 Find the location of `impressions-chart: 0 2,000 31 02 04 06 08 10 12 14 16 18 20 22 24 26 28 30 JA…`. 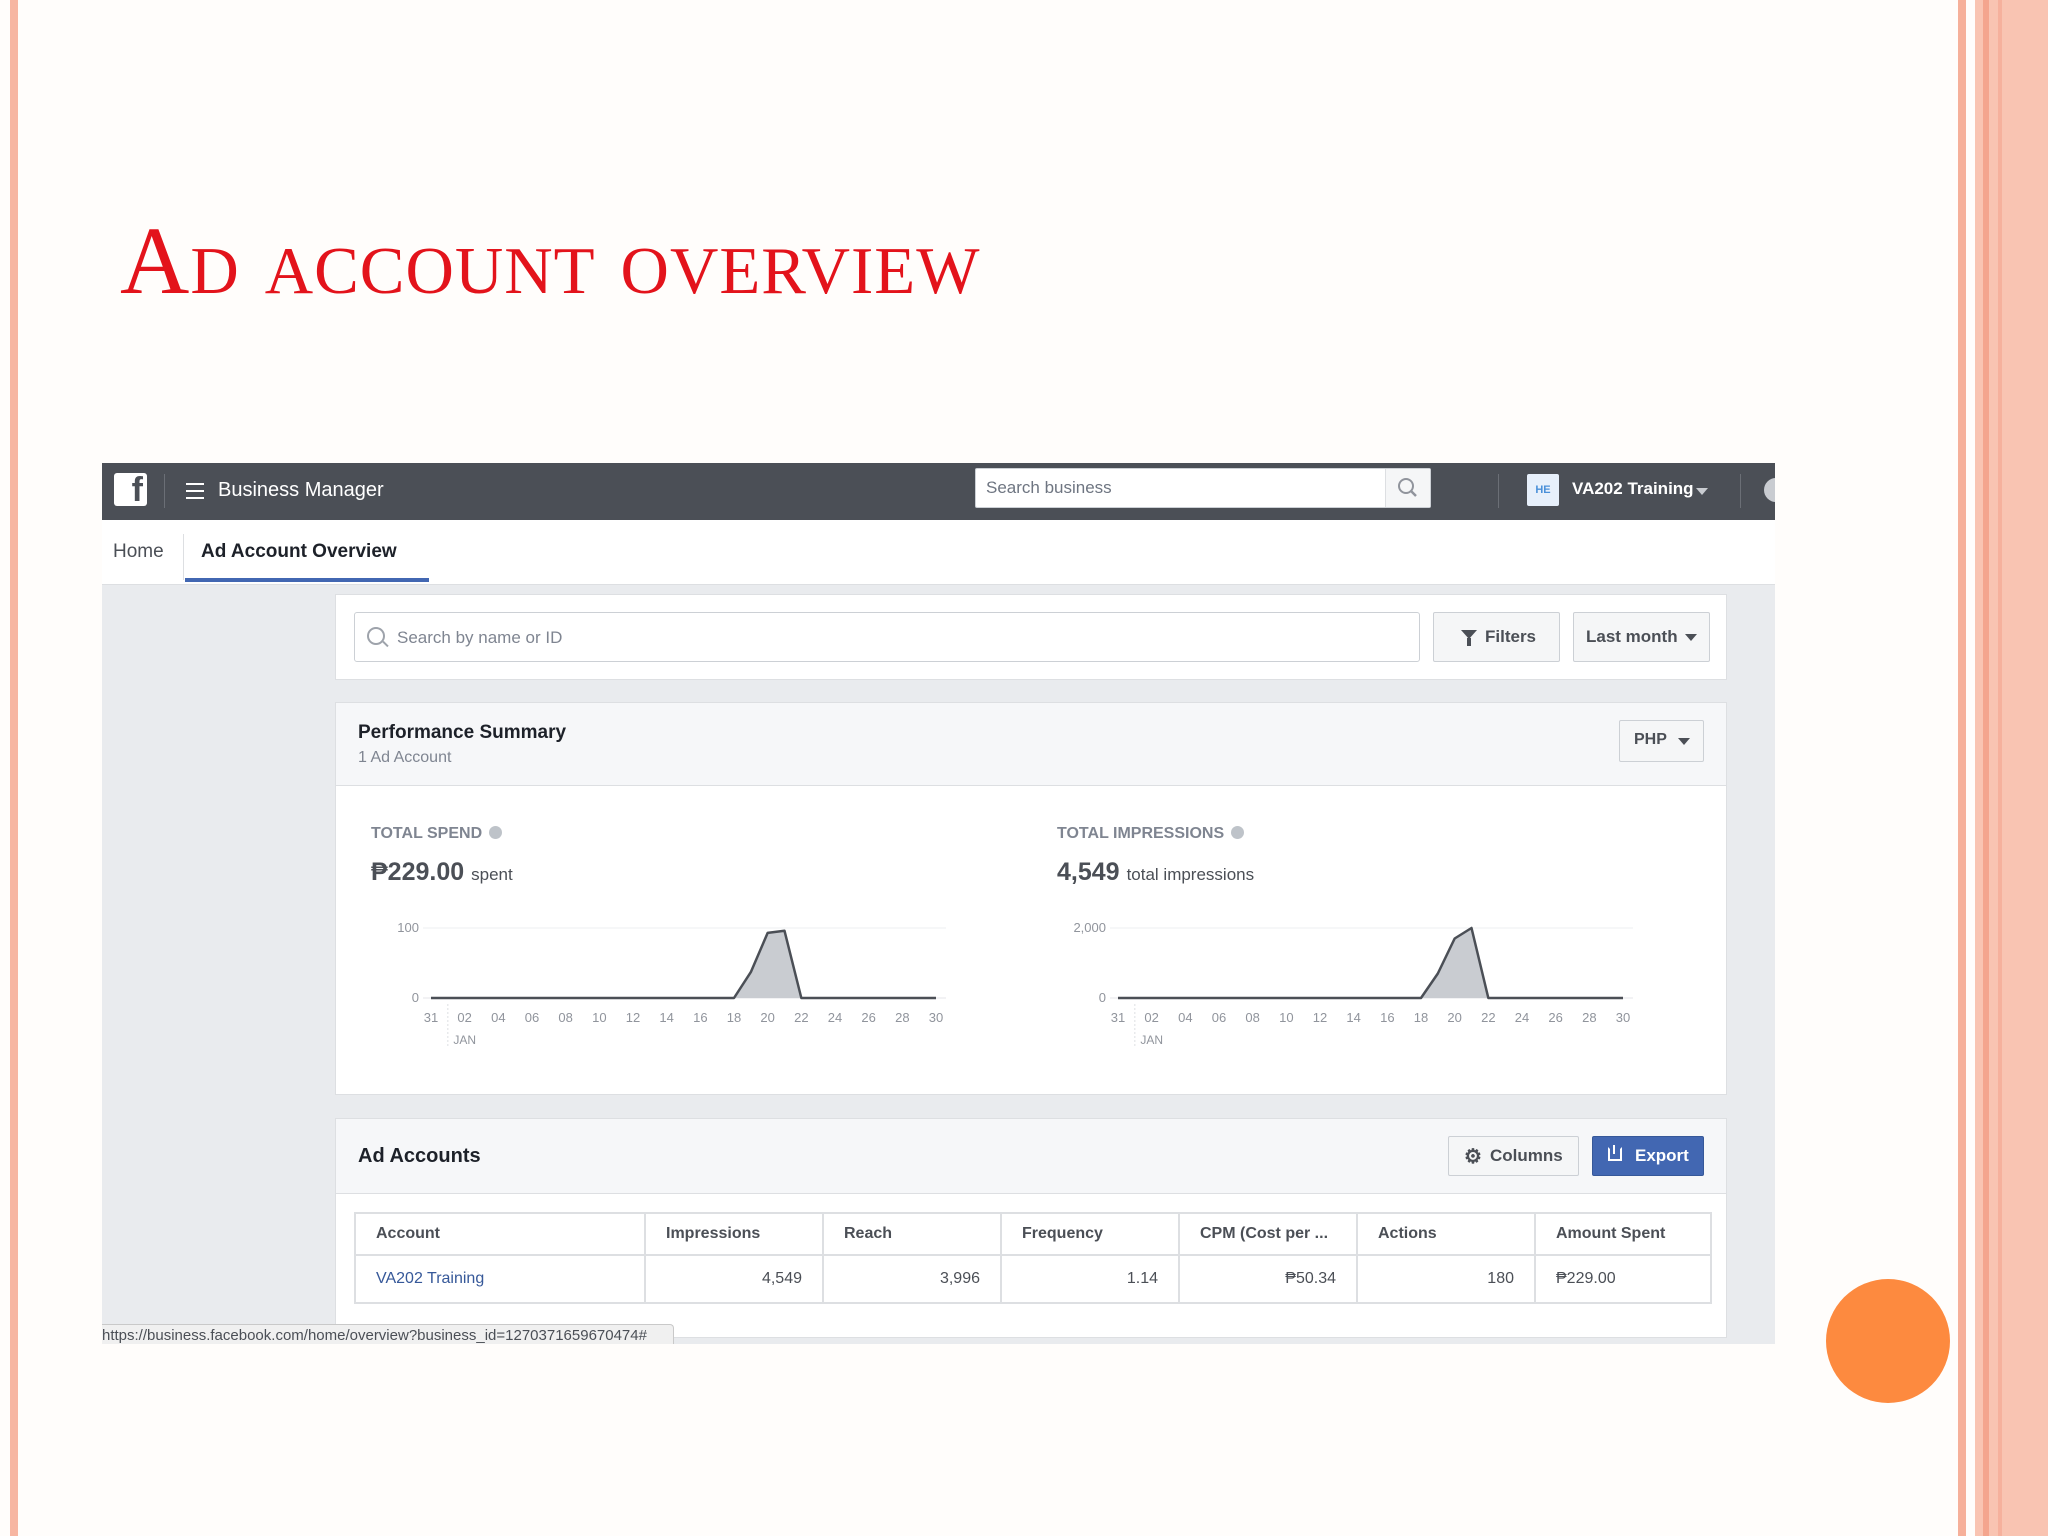

impressions-chart: 0 2,000 31 02 04 06 08 10 12 14 16 18 20 22 24 26 28 30 JA… is located at coordinates (1353, 983).